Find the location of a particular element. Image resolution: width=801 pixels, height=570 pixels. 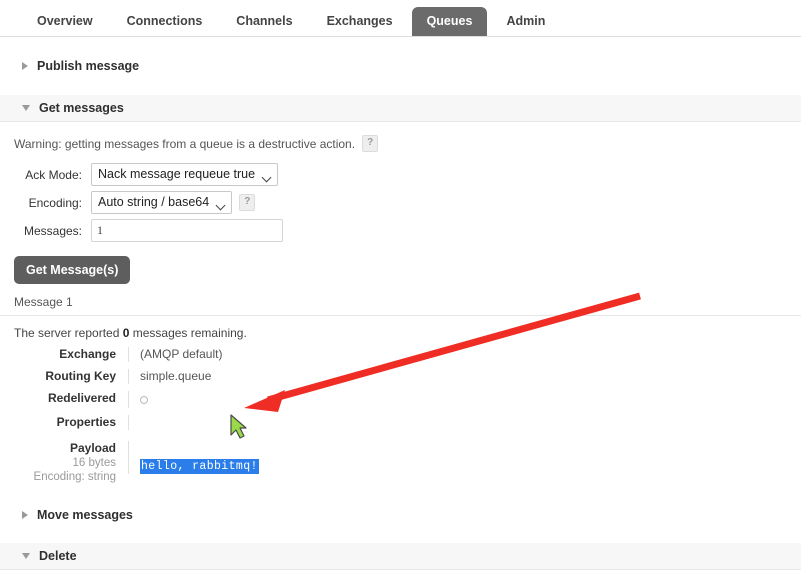

circle-false-icon is located at coordinates (144, 400).